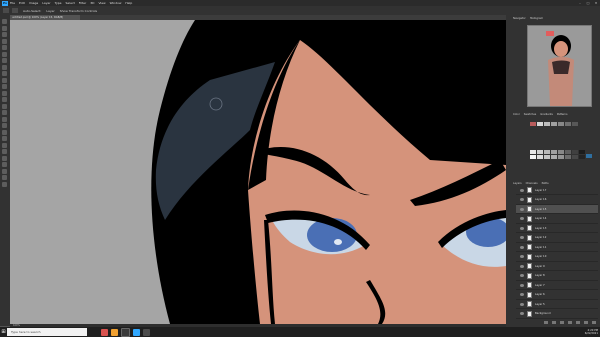  I want to click on new-layer-icon, so click(586, 322).